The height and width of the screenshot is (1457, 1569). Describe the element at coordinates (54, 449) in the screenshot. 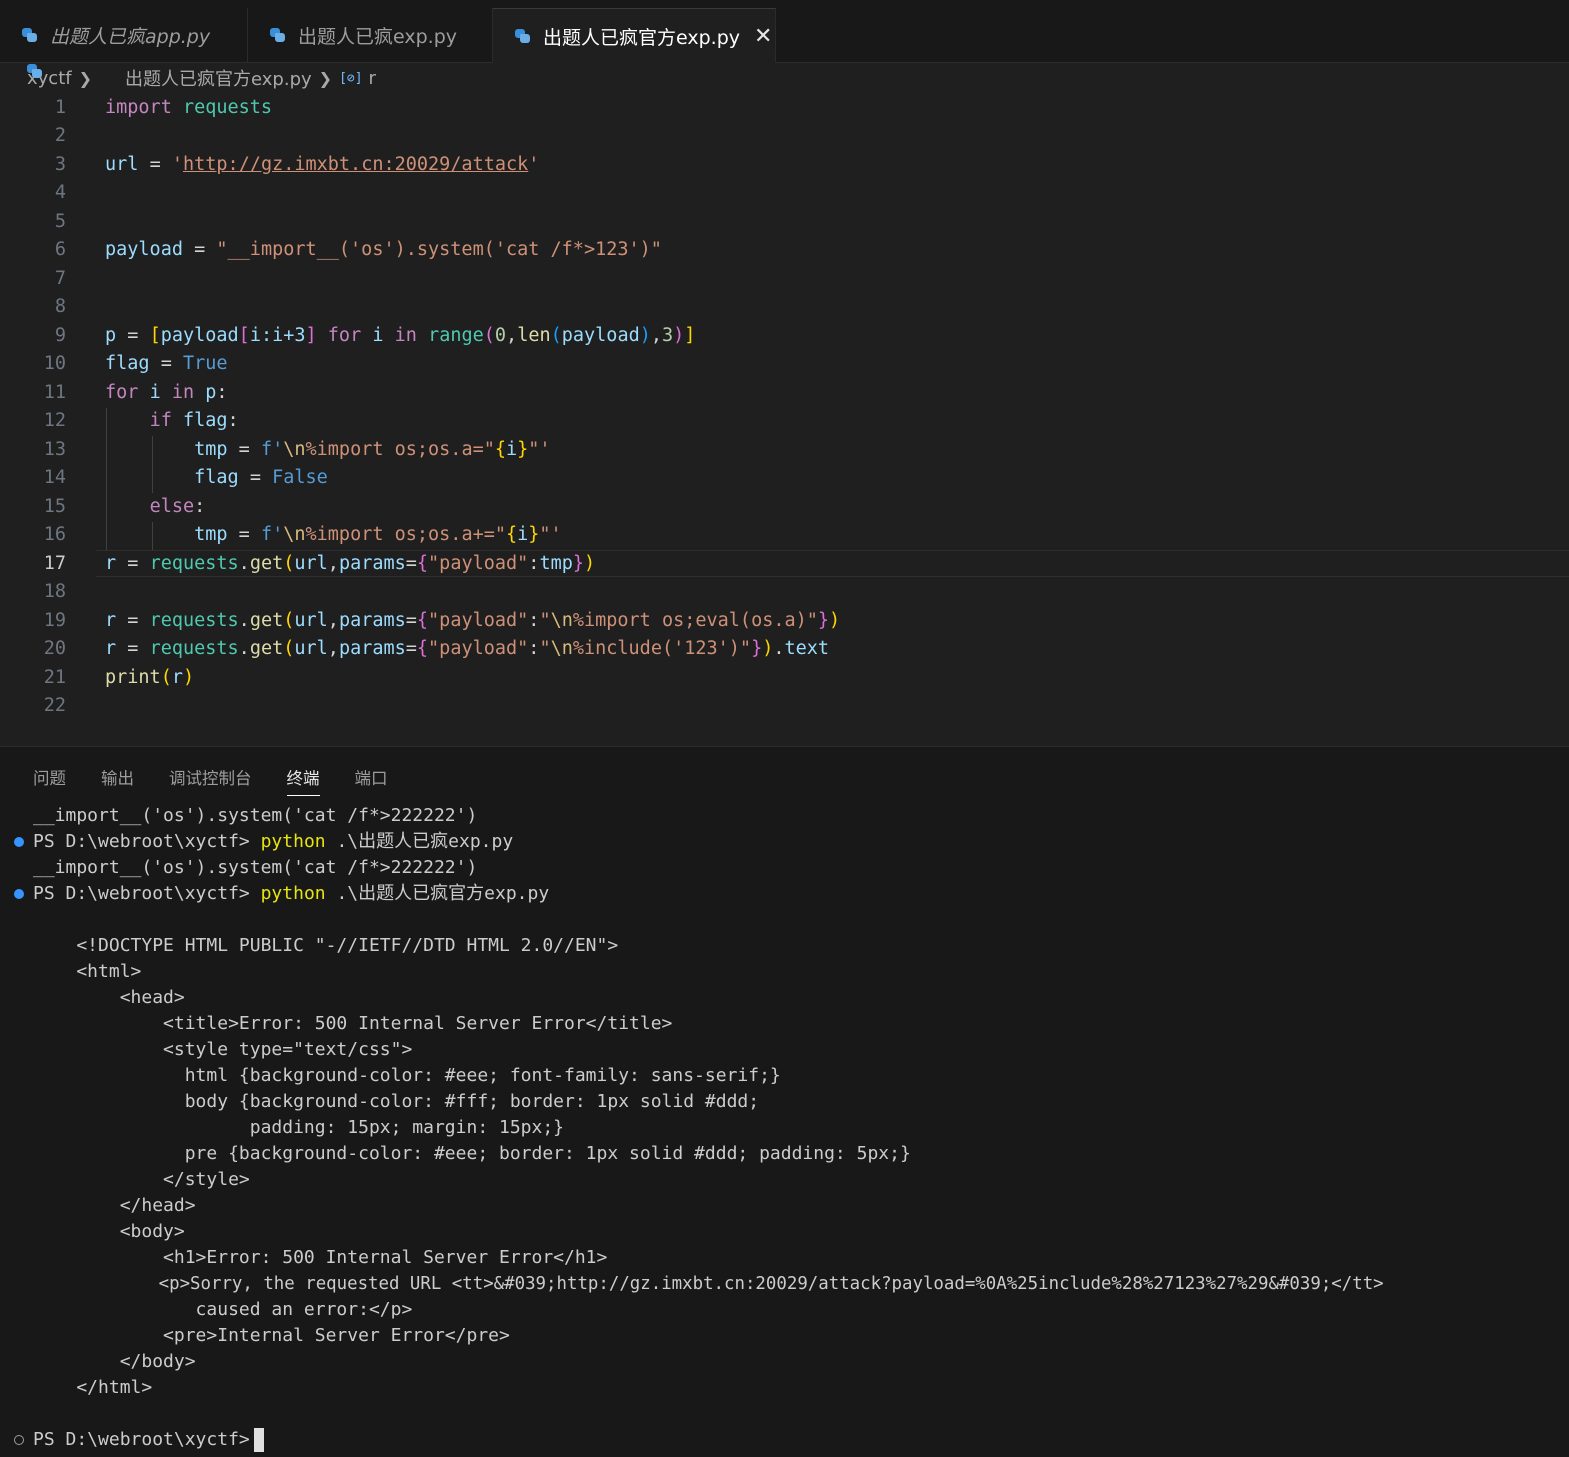

I see `line-number: 13` at that location.